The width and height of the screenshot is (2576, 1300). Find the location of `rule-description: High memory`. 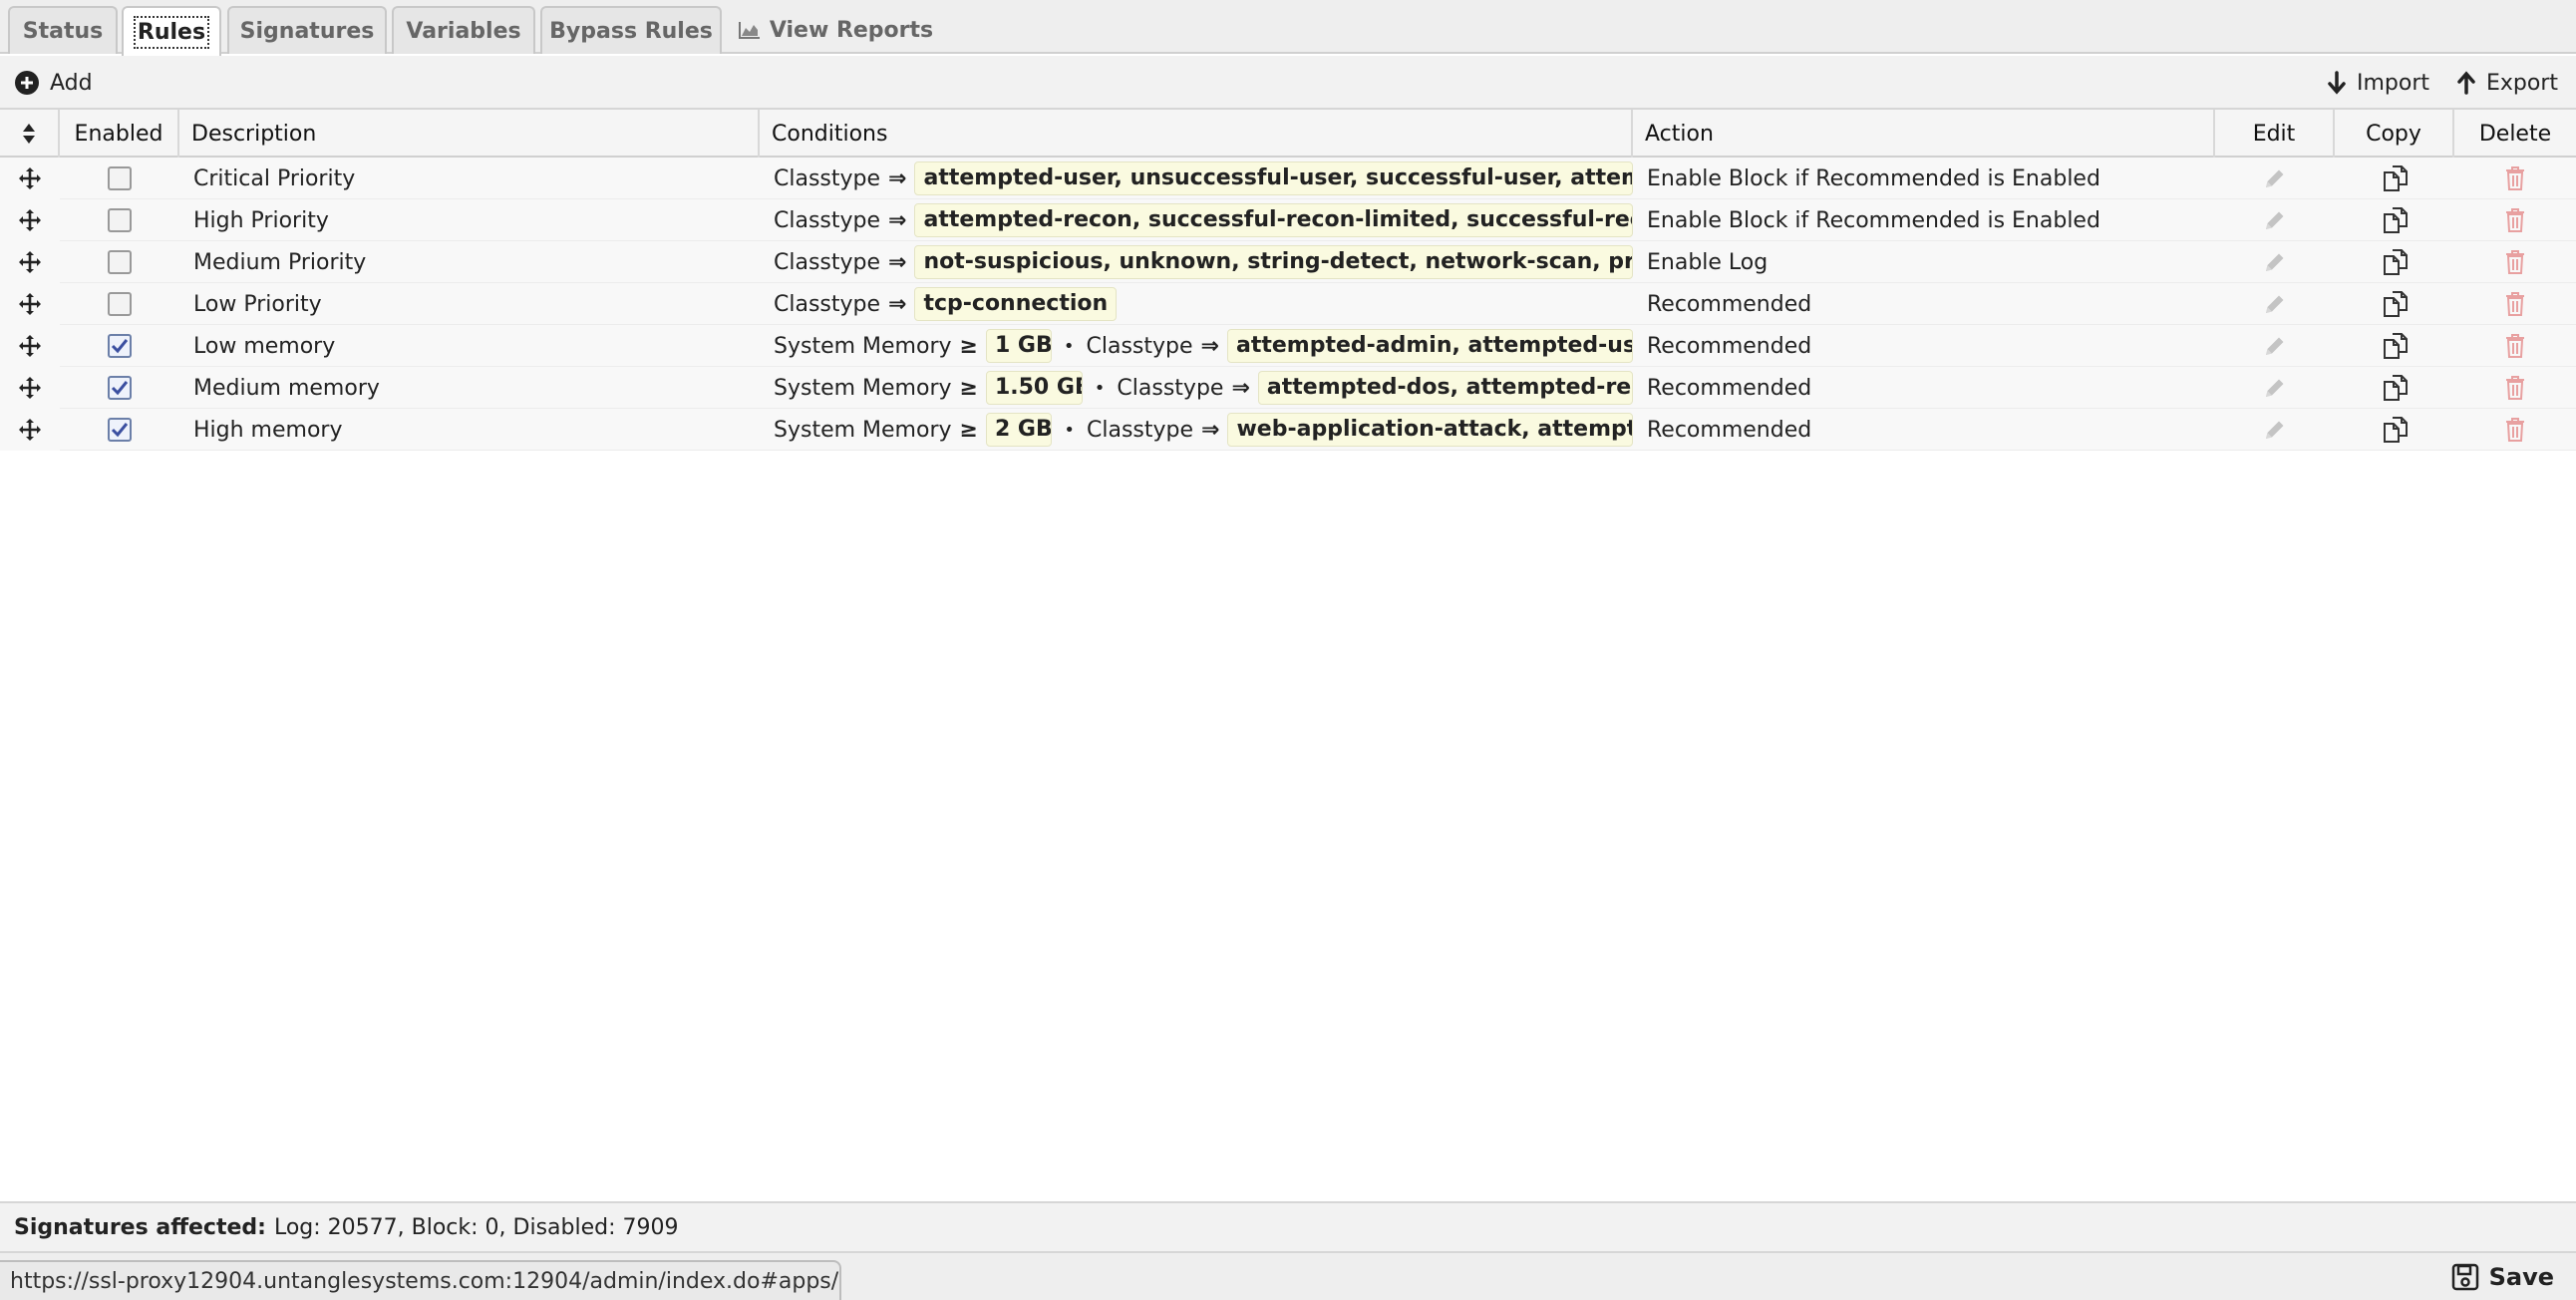

rule-description: High memory is located at coordinates (268, 430).